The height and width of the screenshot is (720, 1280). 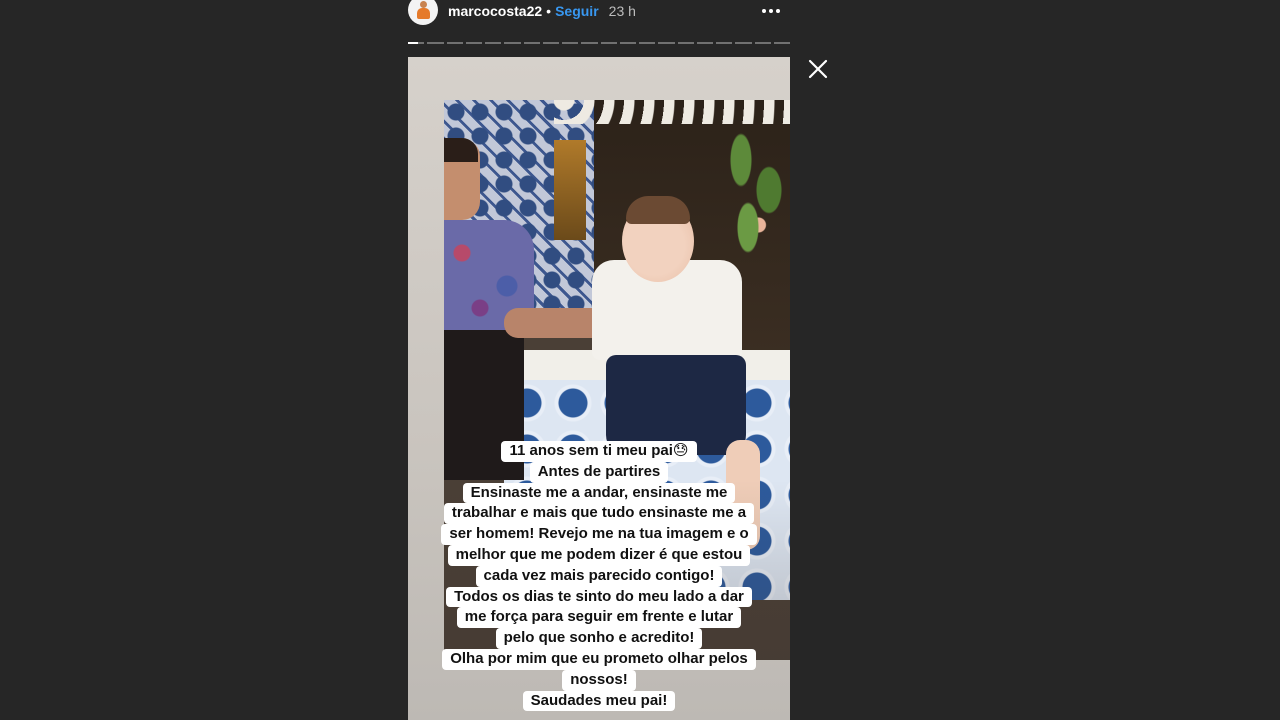 What do you see at coordinates (599, 659) in the screenshot?
I see `caption-line: Olha por mim que eu prometo olhar pelos` at bounding box center [599, 659].